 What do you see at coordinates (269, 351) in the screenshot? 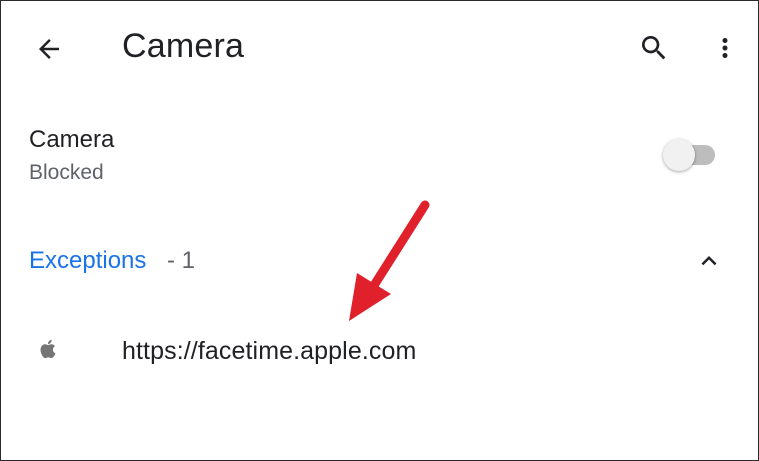
I see `site-url: https://facetime.apple.com` at bounding box center [269, 351].